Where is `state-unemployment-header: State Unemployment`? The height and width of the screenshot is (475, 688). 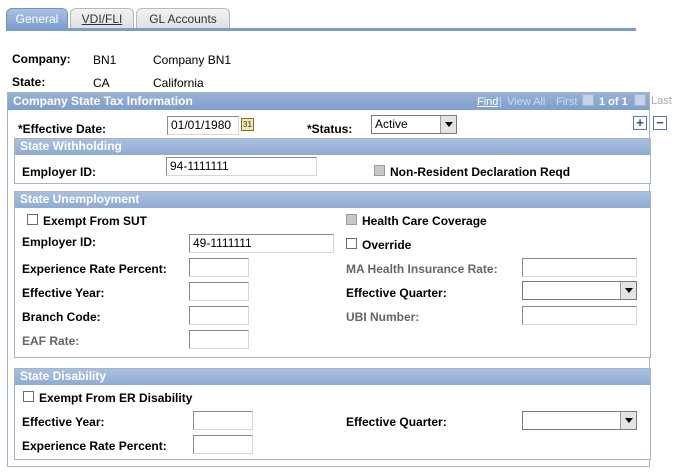
state-unemployment-header: State Unemployment is located at coordinates (332, 200).